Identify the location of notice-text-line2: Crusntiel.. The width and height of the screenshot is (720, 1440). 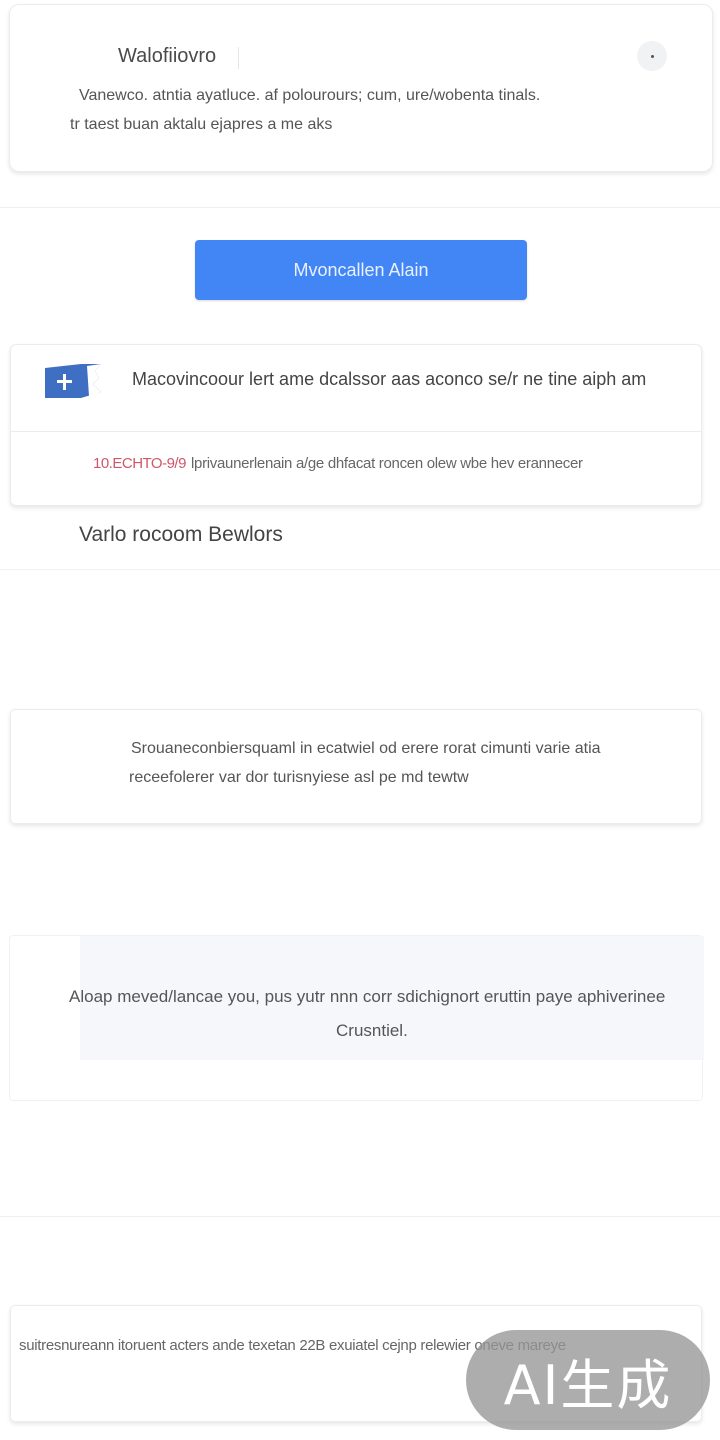
(372, 1030).